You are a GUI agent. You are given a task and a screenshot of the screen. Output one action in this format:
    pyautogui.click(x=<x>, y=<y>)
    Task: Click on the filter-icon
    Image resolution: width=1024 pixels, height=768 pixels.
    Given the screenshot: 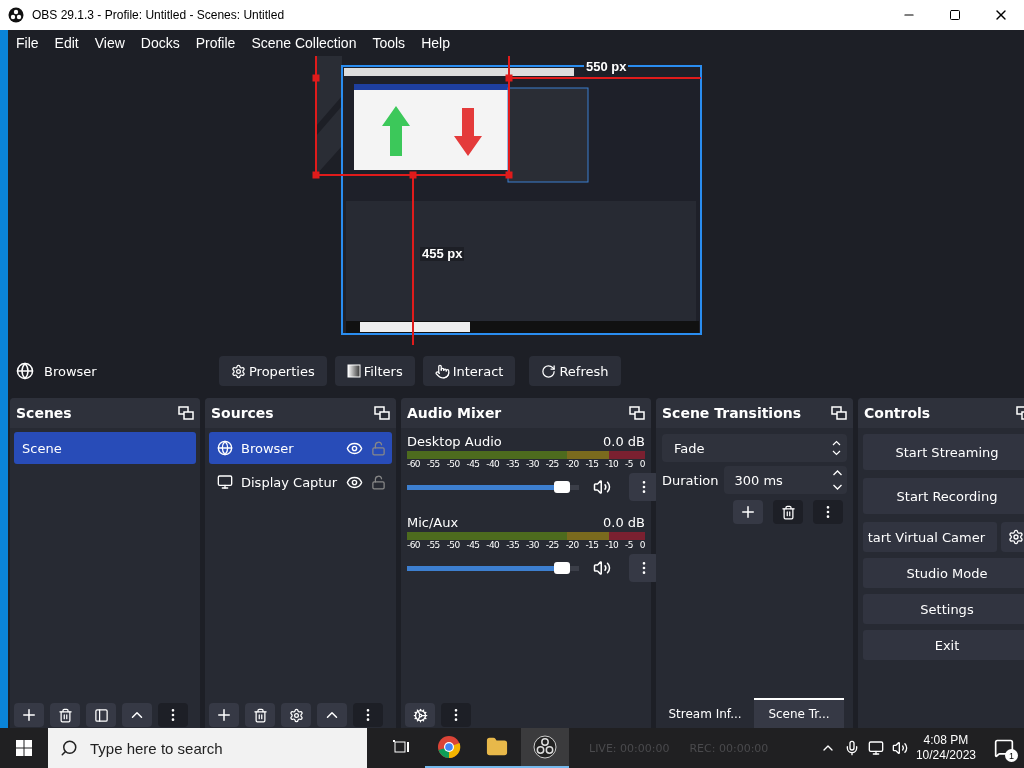 What is the action you would take?
    pyautogui.click(x=353, y=371)
    